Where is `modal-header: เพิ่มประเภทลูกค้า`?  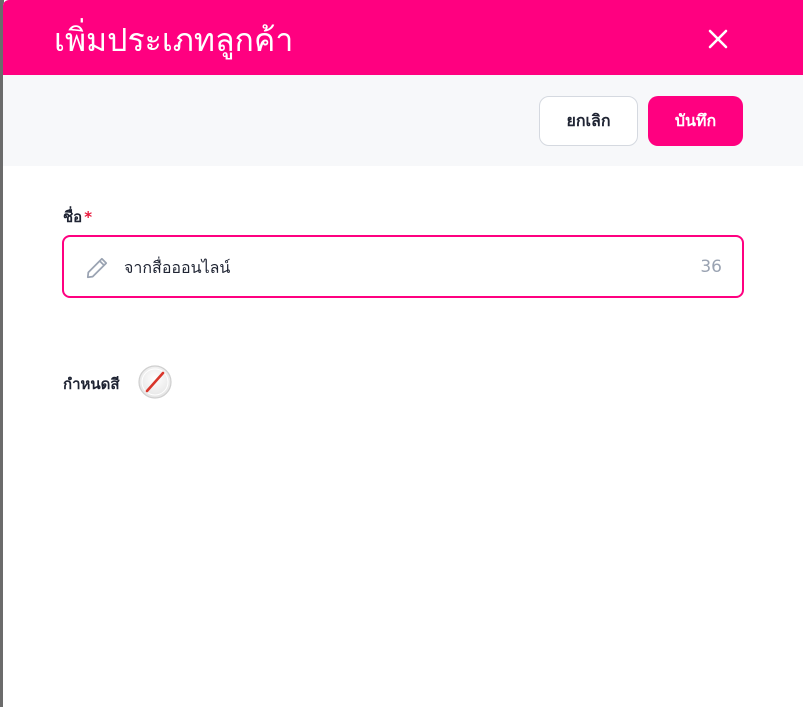
modal-header: เพิ่มประเภทลูกค้า is located at coordinates (403, 37).